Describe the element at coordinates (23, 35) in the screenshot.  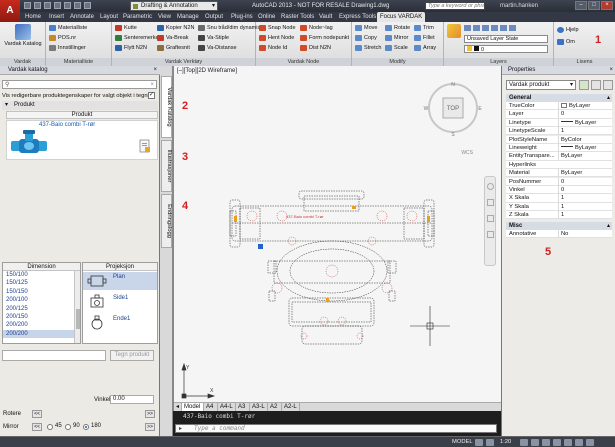
I see `vardak-katalog-button: Vardak Katalog` at that location.